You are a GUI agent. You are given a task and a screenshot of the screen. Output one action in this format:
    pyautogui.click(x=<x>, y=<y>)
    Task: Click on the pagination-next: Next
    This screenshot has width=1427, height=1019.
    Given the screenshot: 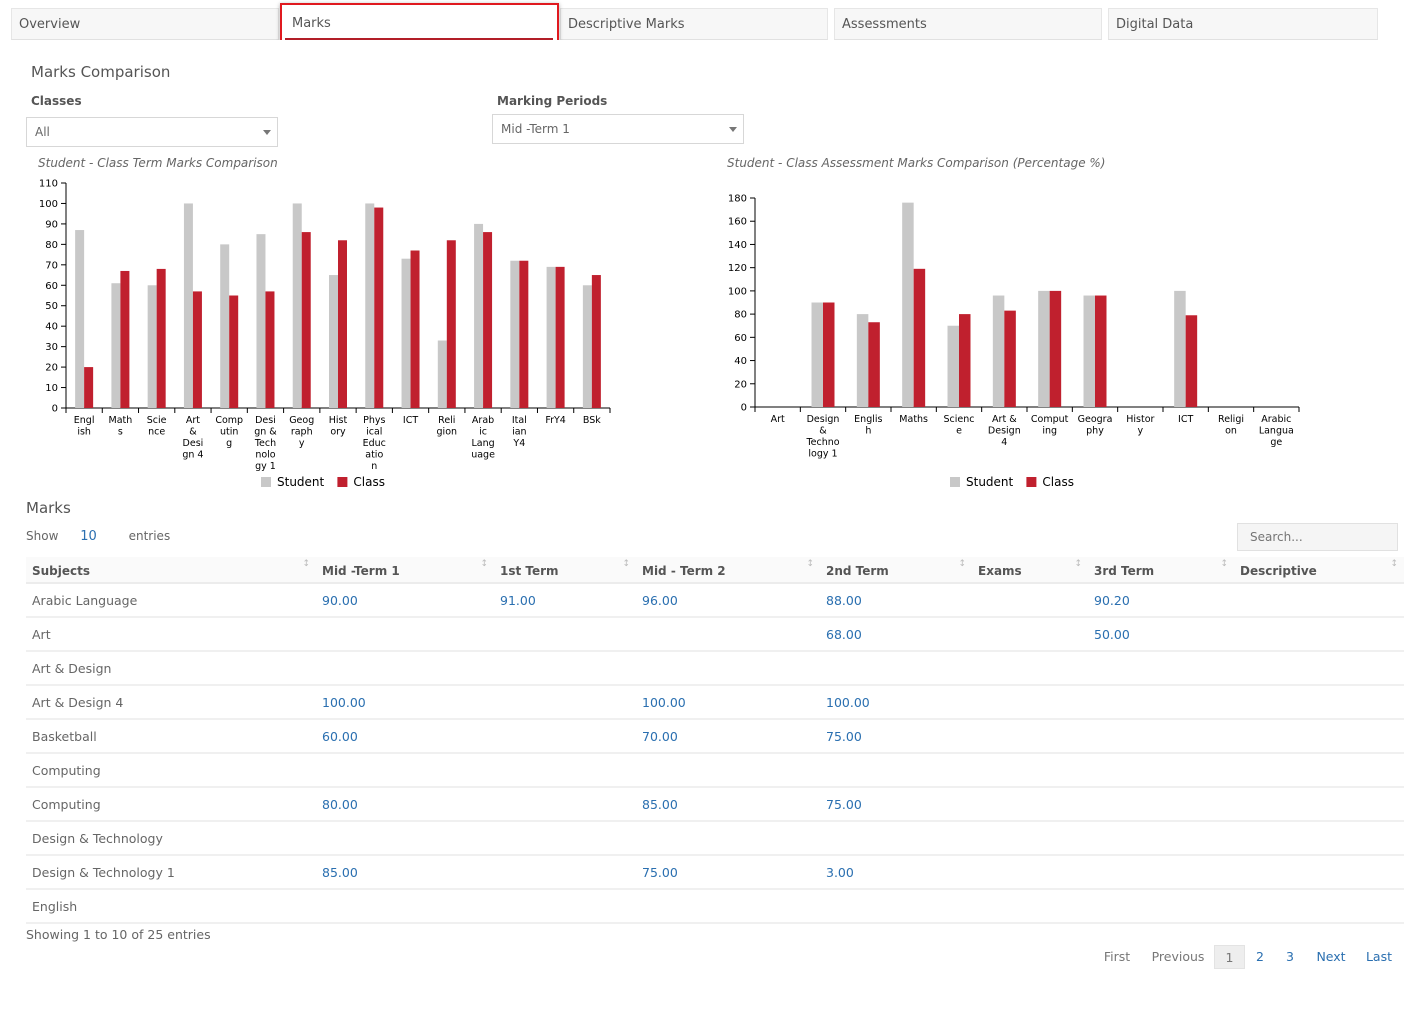 What is the action you would take?
    pyautogui.click(x=1331, y=957)
    